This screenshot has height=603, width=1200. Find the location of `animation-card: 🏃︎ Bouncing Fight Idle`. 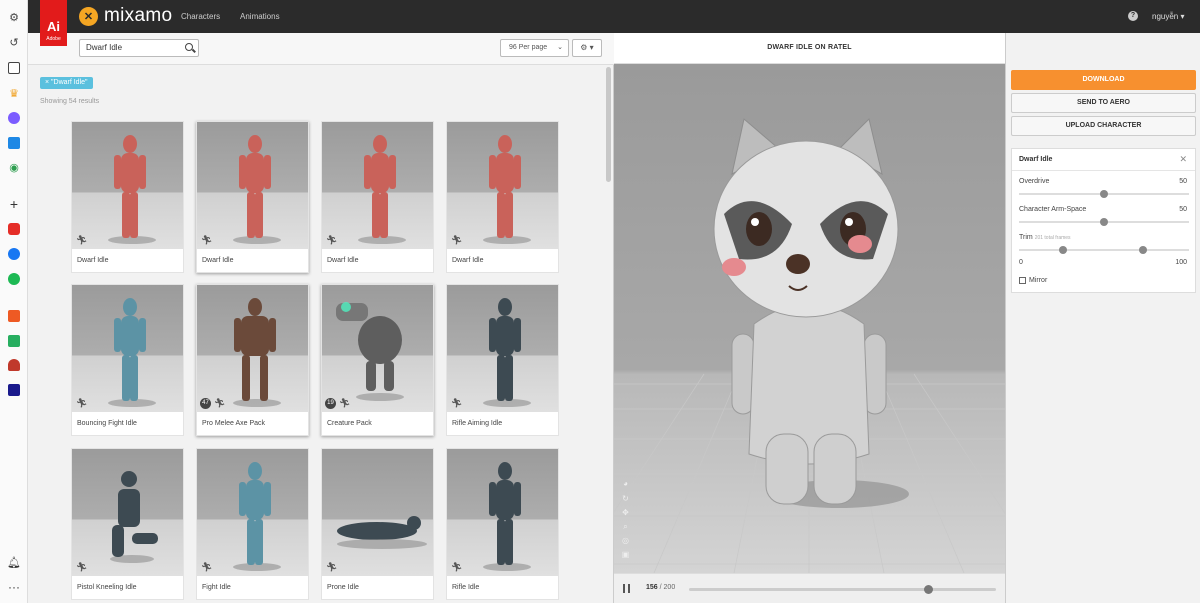

animation-card: 🏃︎ Bouncing Fight Idle is located at coordinates (127, 360).